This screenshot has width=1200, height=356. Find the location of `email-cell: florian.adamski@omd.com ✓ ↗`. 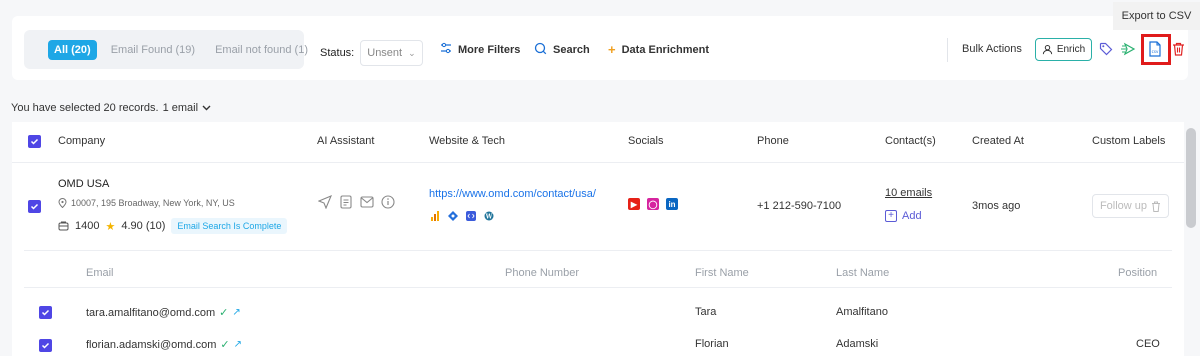

email-cell: florian.adamski@omd.com ✓ ↗ is located at coordinates (164, 345).